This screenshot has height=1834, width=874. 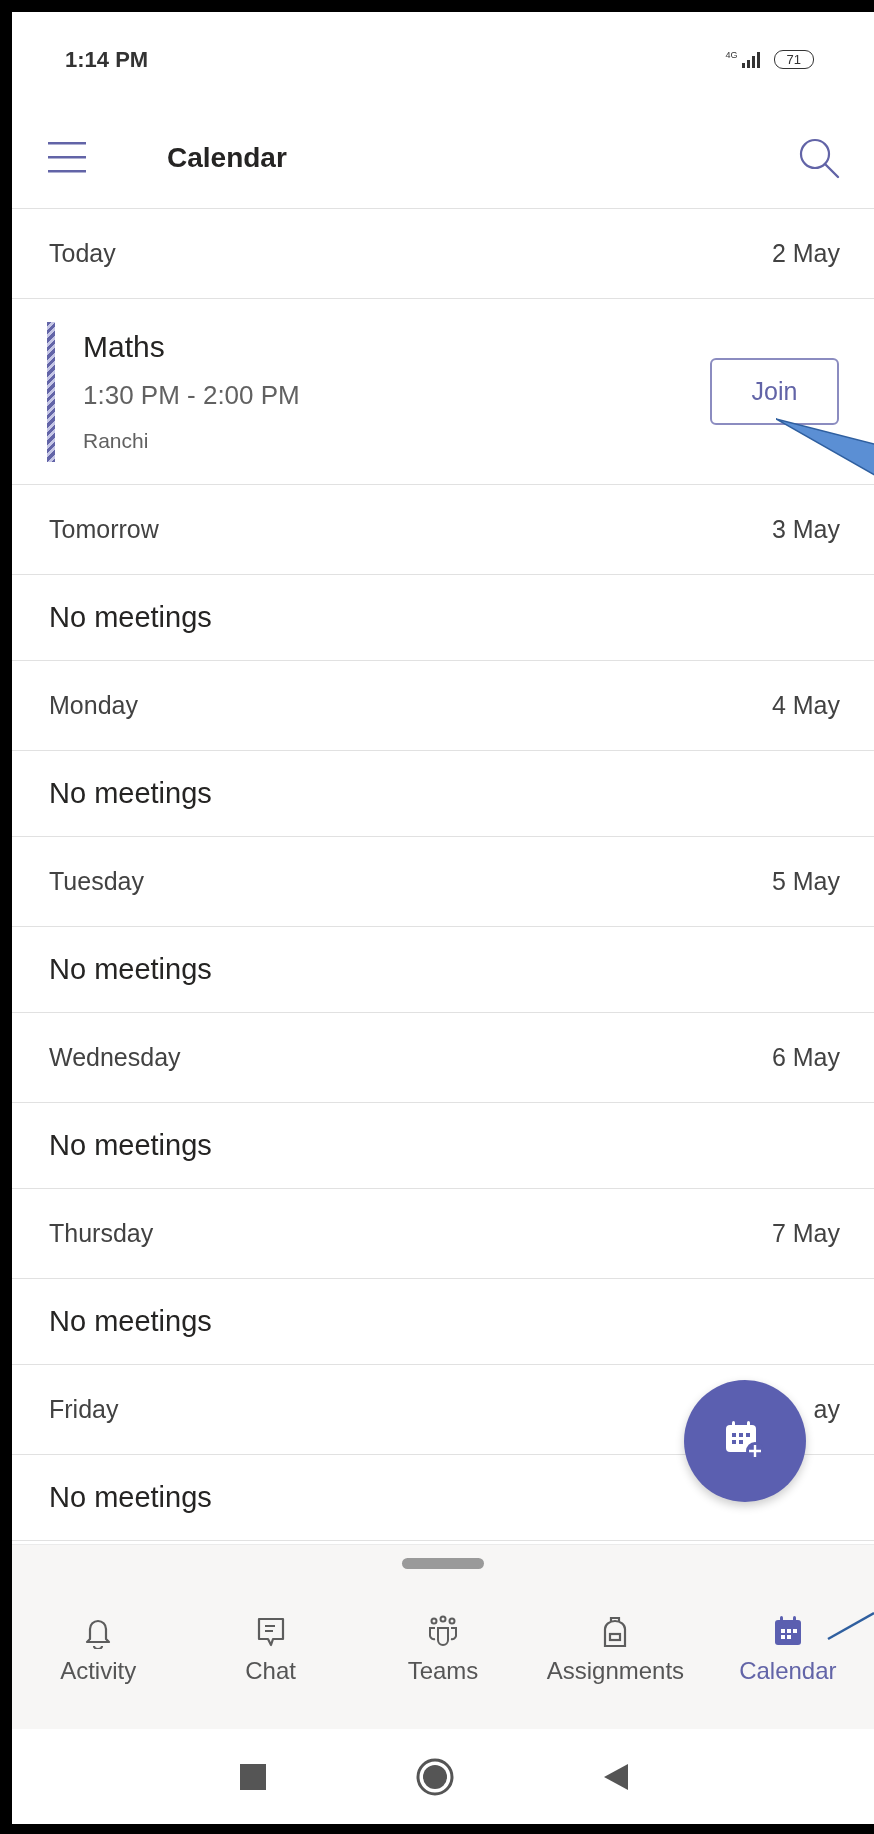 I want to click on day-date: 2 May, so click(x=805, y=253).